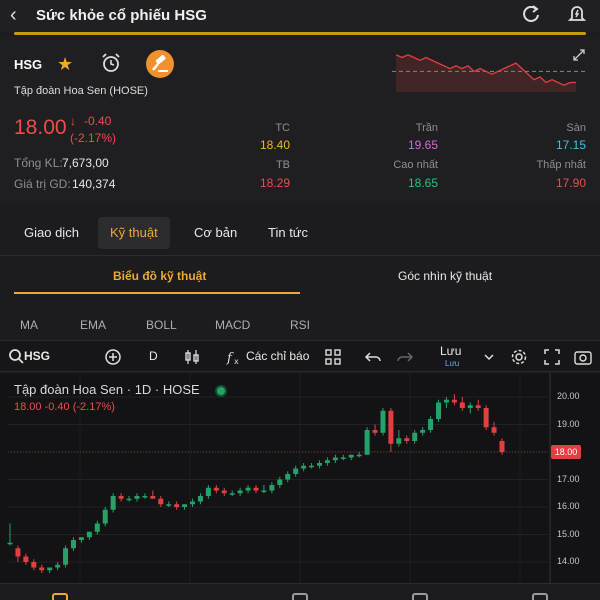 The image size is (600, 600). I want to click on tab-technical: Kỹ thuật, so click(134, 233).